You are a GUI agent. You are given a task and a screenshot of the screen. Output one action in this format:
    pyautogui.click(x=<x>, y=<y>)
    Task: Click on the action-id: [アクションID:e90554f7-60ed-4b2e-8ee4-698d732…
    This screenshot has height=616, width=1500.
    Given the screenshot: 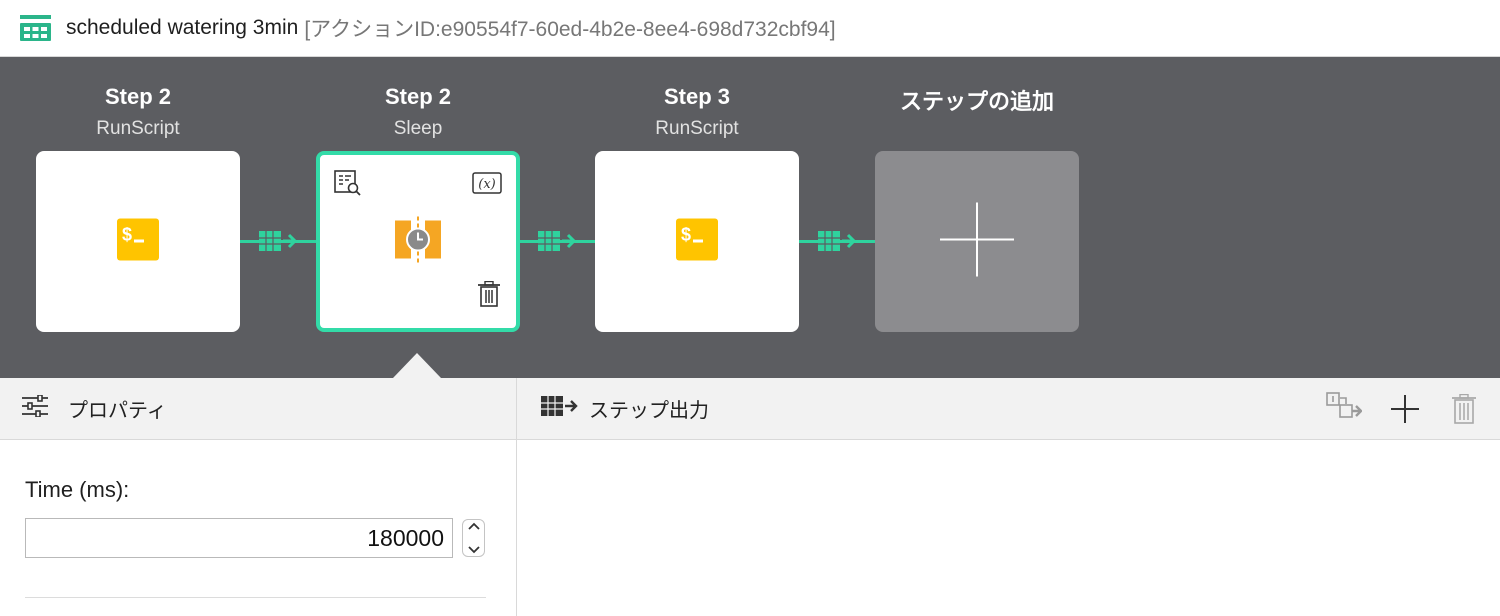 What is the action you would take?
    pyautogui.click(x=570, y=29)
    